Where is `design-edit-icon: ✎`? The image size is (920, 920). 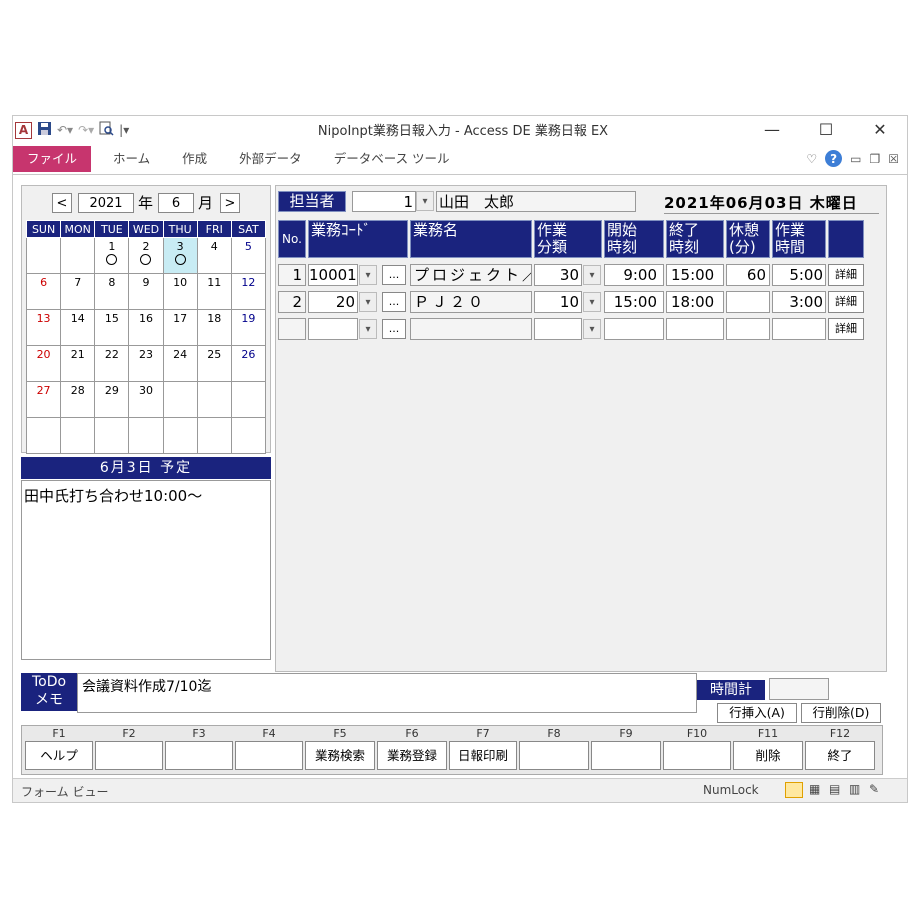
design-edit-icon: ✎ is located at coordinates (874, 789).